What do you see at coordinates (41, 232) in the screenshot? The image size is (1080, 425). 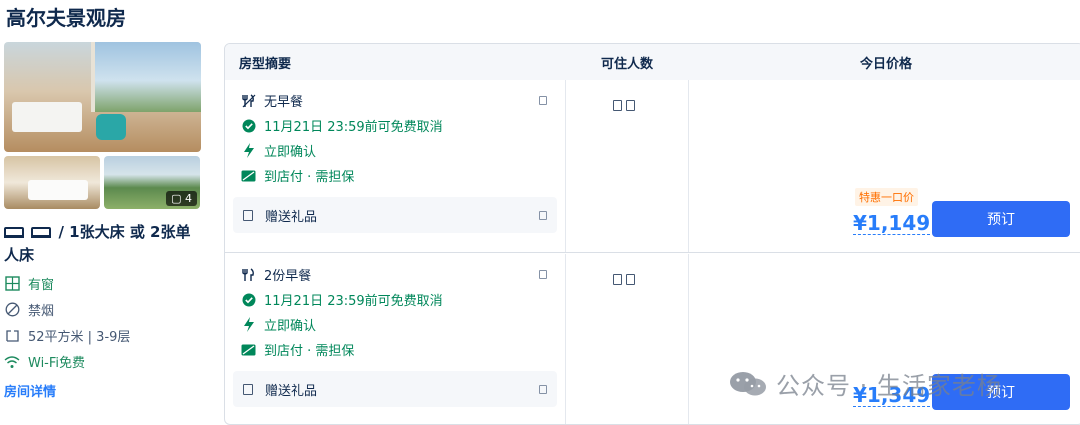 I see `twin-bed-icon` at bounding box center [41, 232].